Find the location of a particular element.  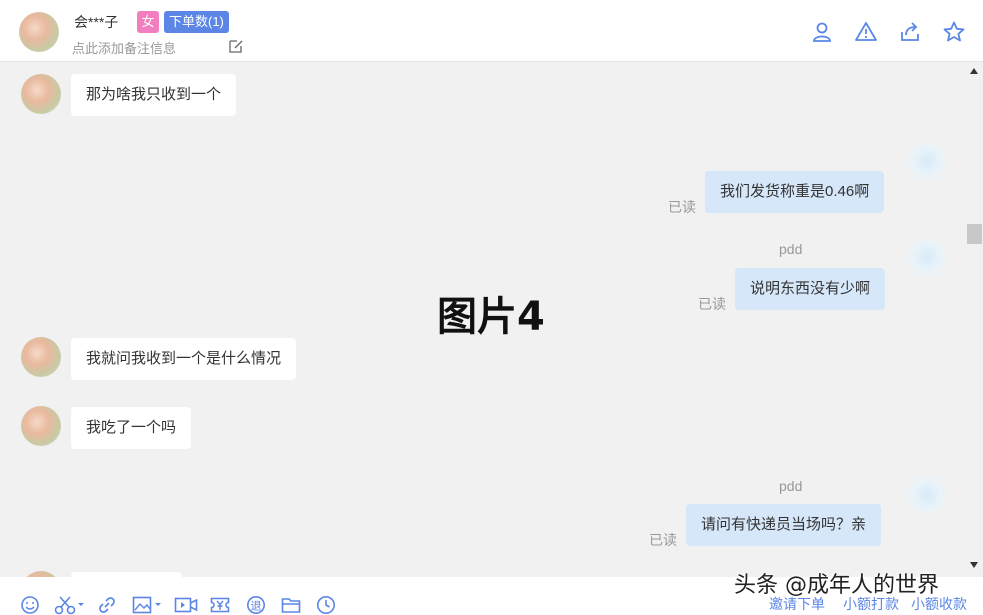

gender-tag: 女 is located at coordinates (148, 22).